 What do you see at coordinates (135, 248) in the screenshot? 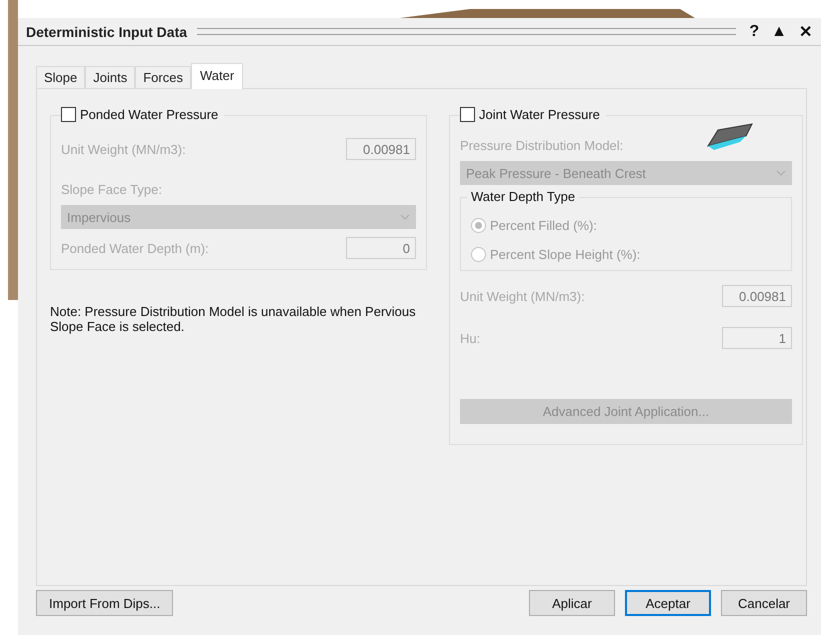
I see `field-label: Ponded Water Depth (m):` at bounding box center [135, 248].